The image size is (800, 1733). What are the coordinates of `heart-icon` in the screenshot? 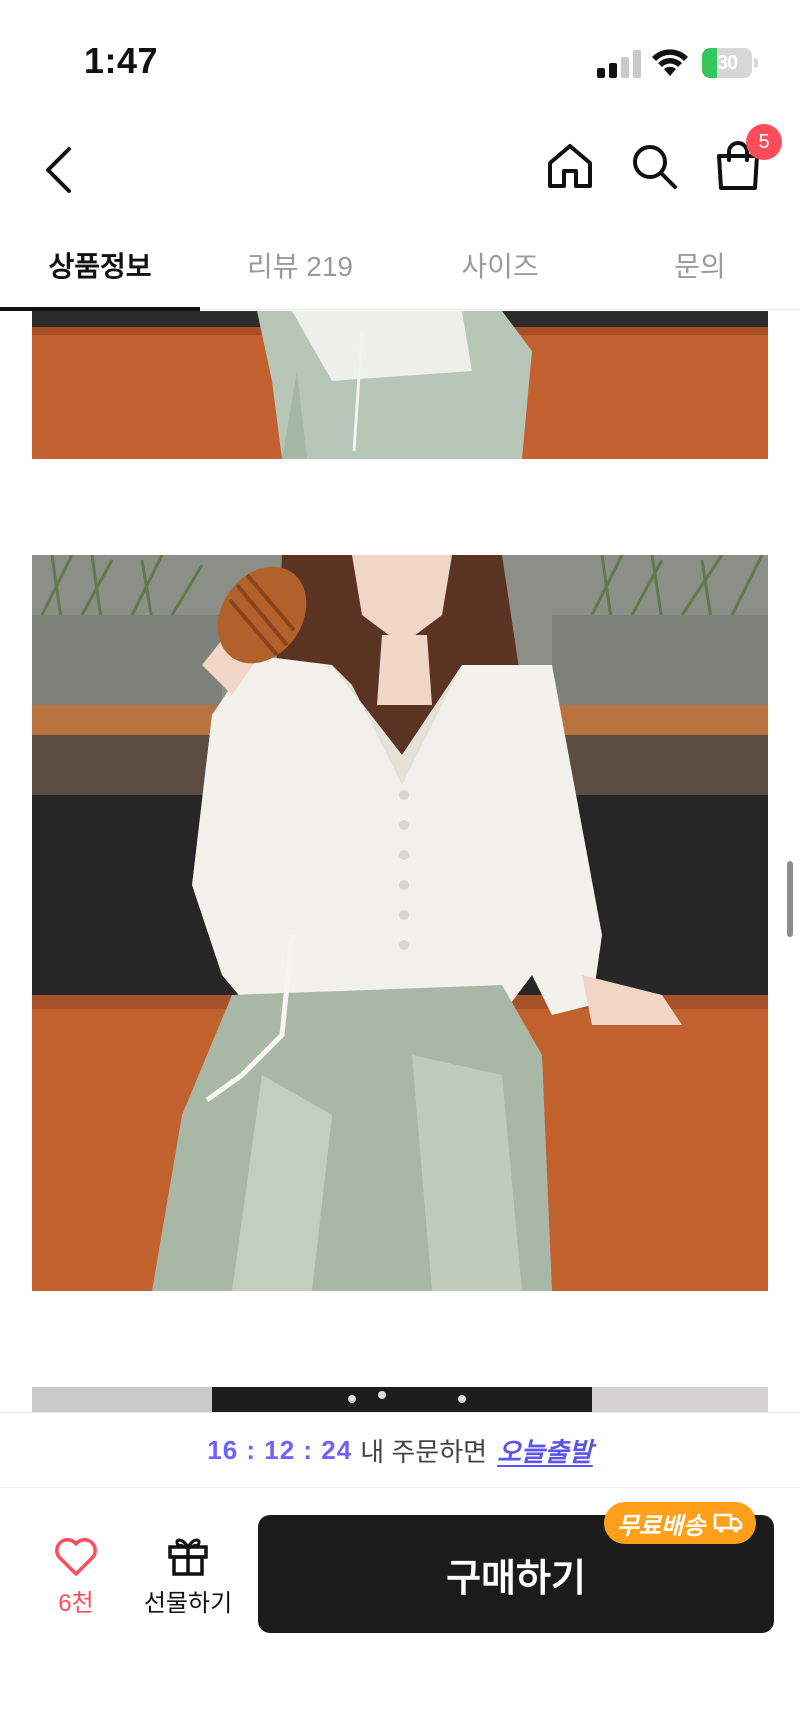 It's located at (76, 1557).